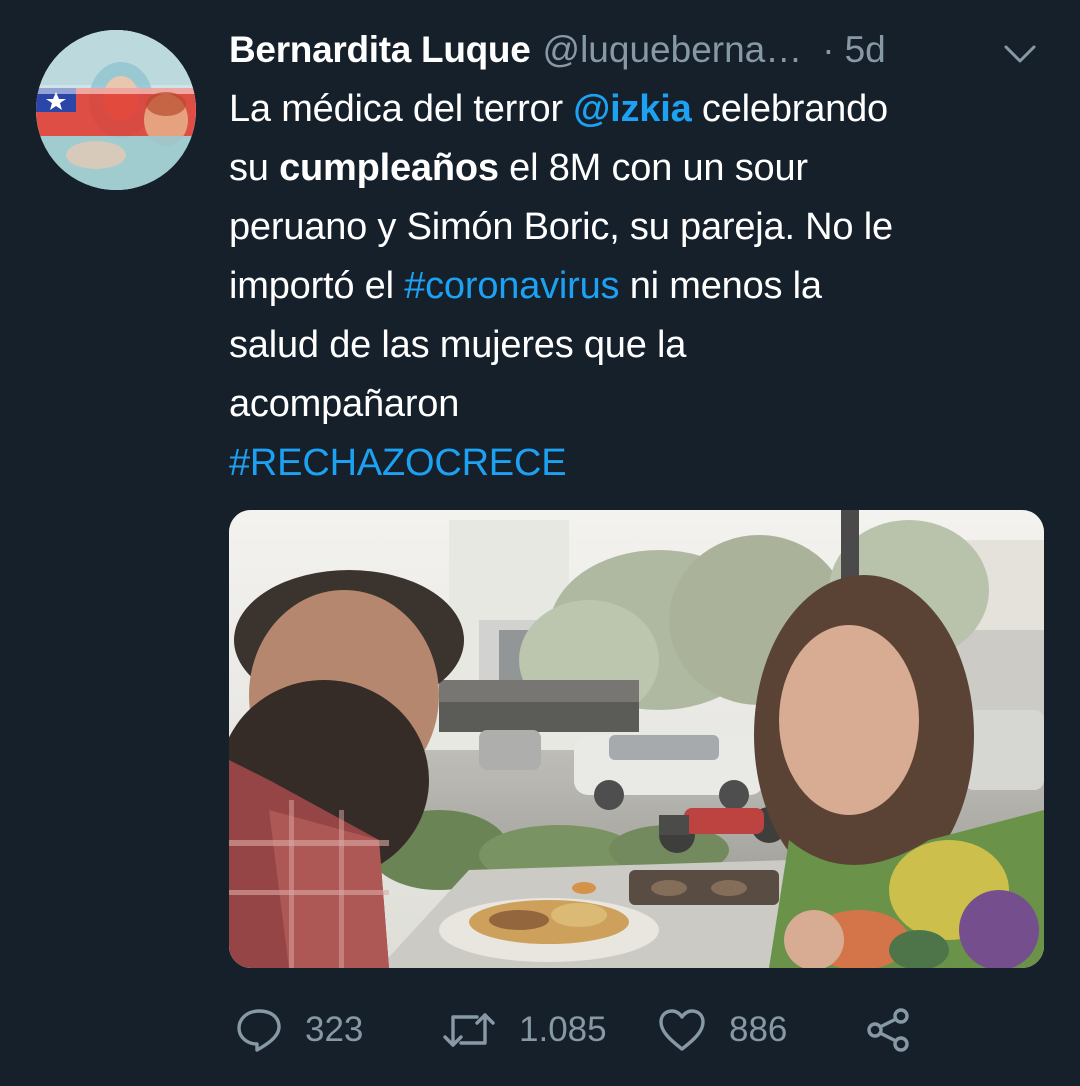 The width and height of the screenshot is (1080, 1086). What do you see at coordinates (380, 50) in the screenshot?
I see `author-name: Bernardita Luque` at bounding box center [380, 50].